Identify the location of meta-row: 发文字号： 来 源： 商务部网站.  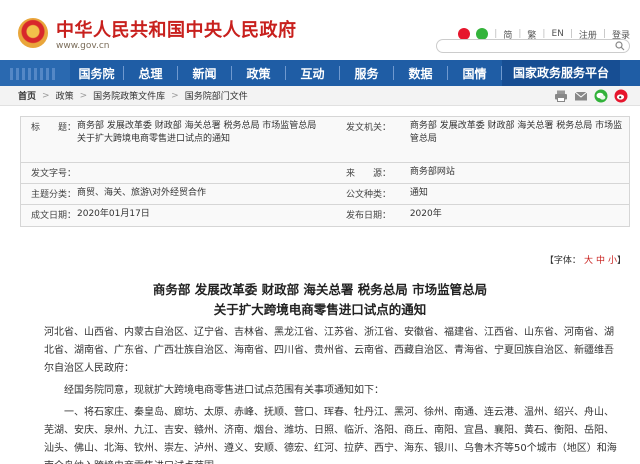
(325, 173).